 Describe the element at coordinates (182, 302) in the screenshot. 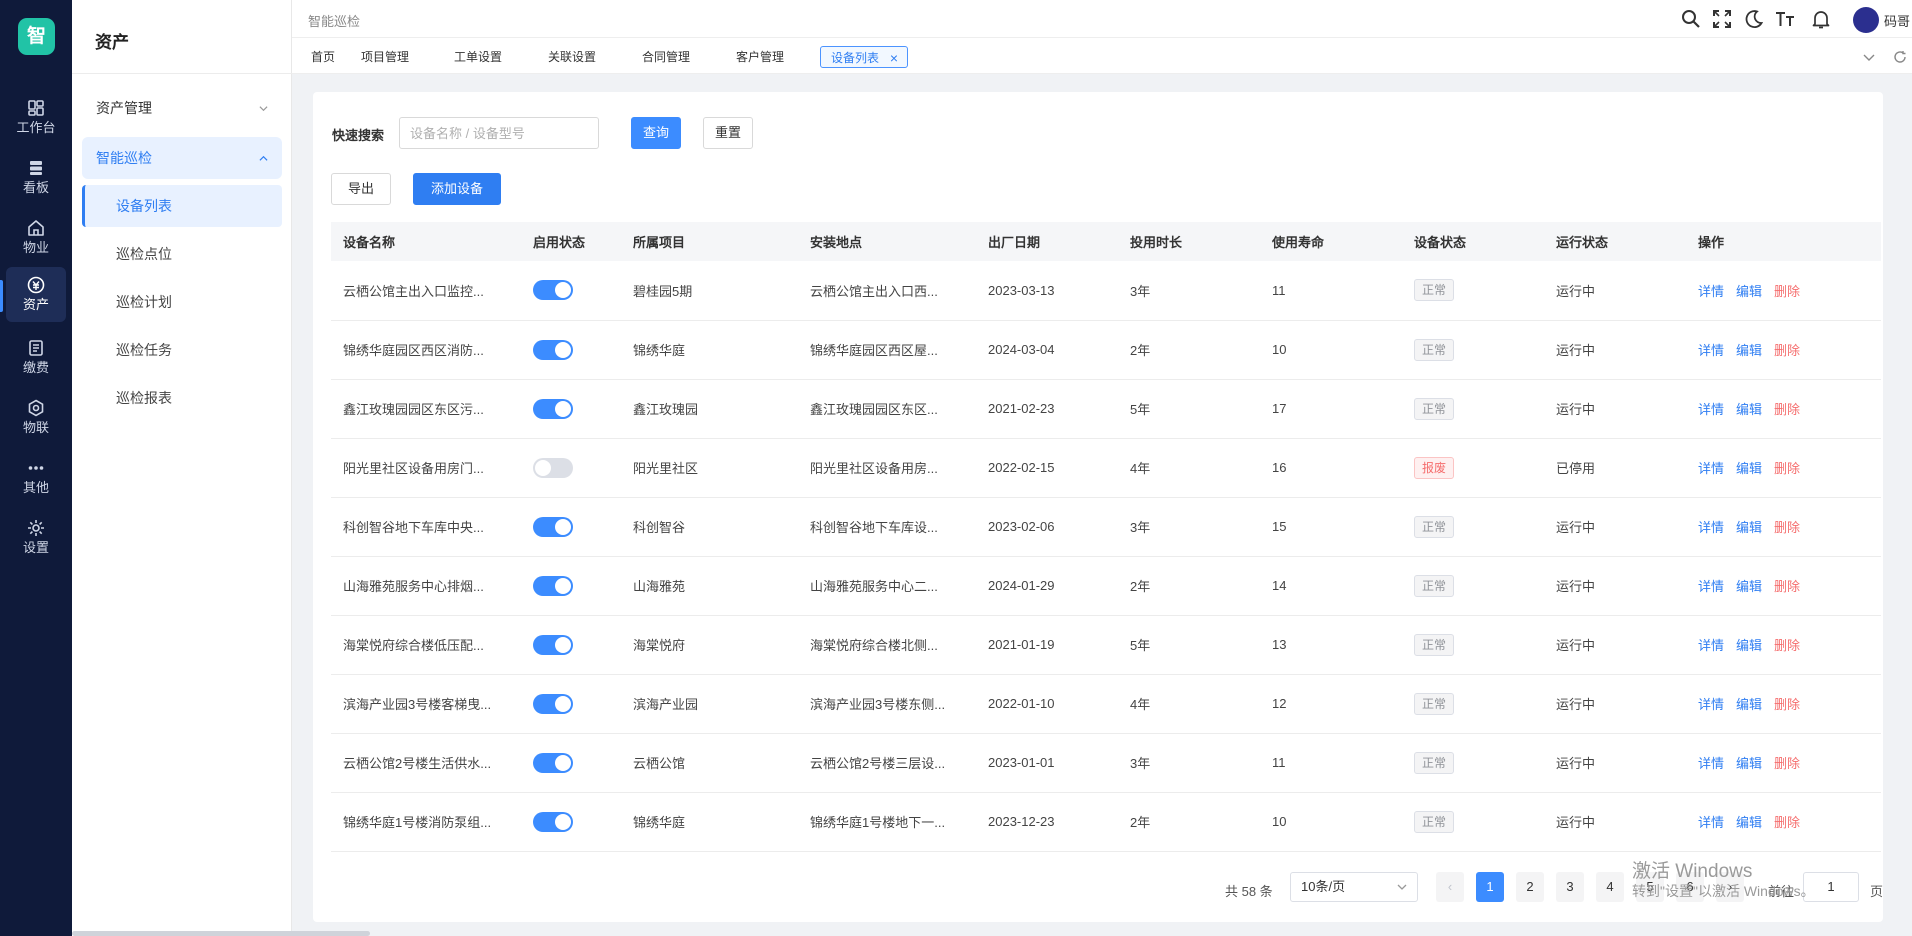

I see `sidebar-item-inspection-plan: 巡检计划` at that location.